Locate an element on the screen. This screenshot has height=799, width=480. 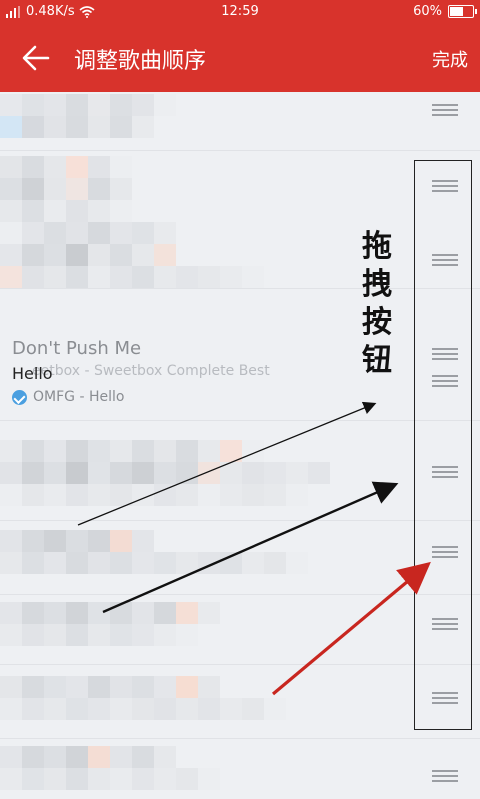
done-button: 完成 is located at coordinates (450, 59).